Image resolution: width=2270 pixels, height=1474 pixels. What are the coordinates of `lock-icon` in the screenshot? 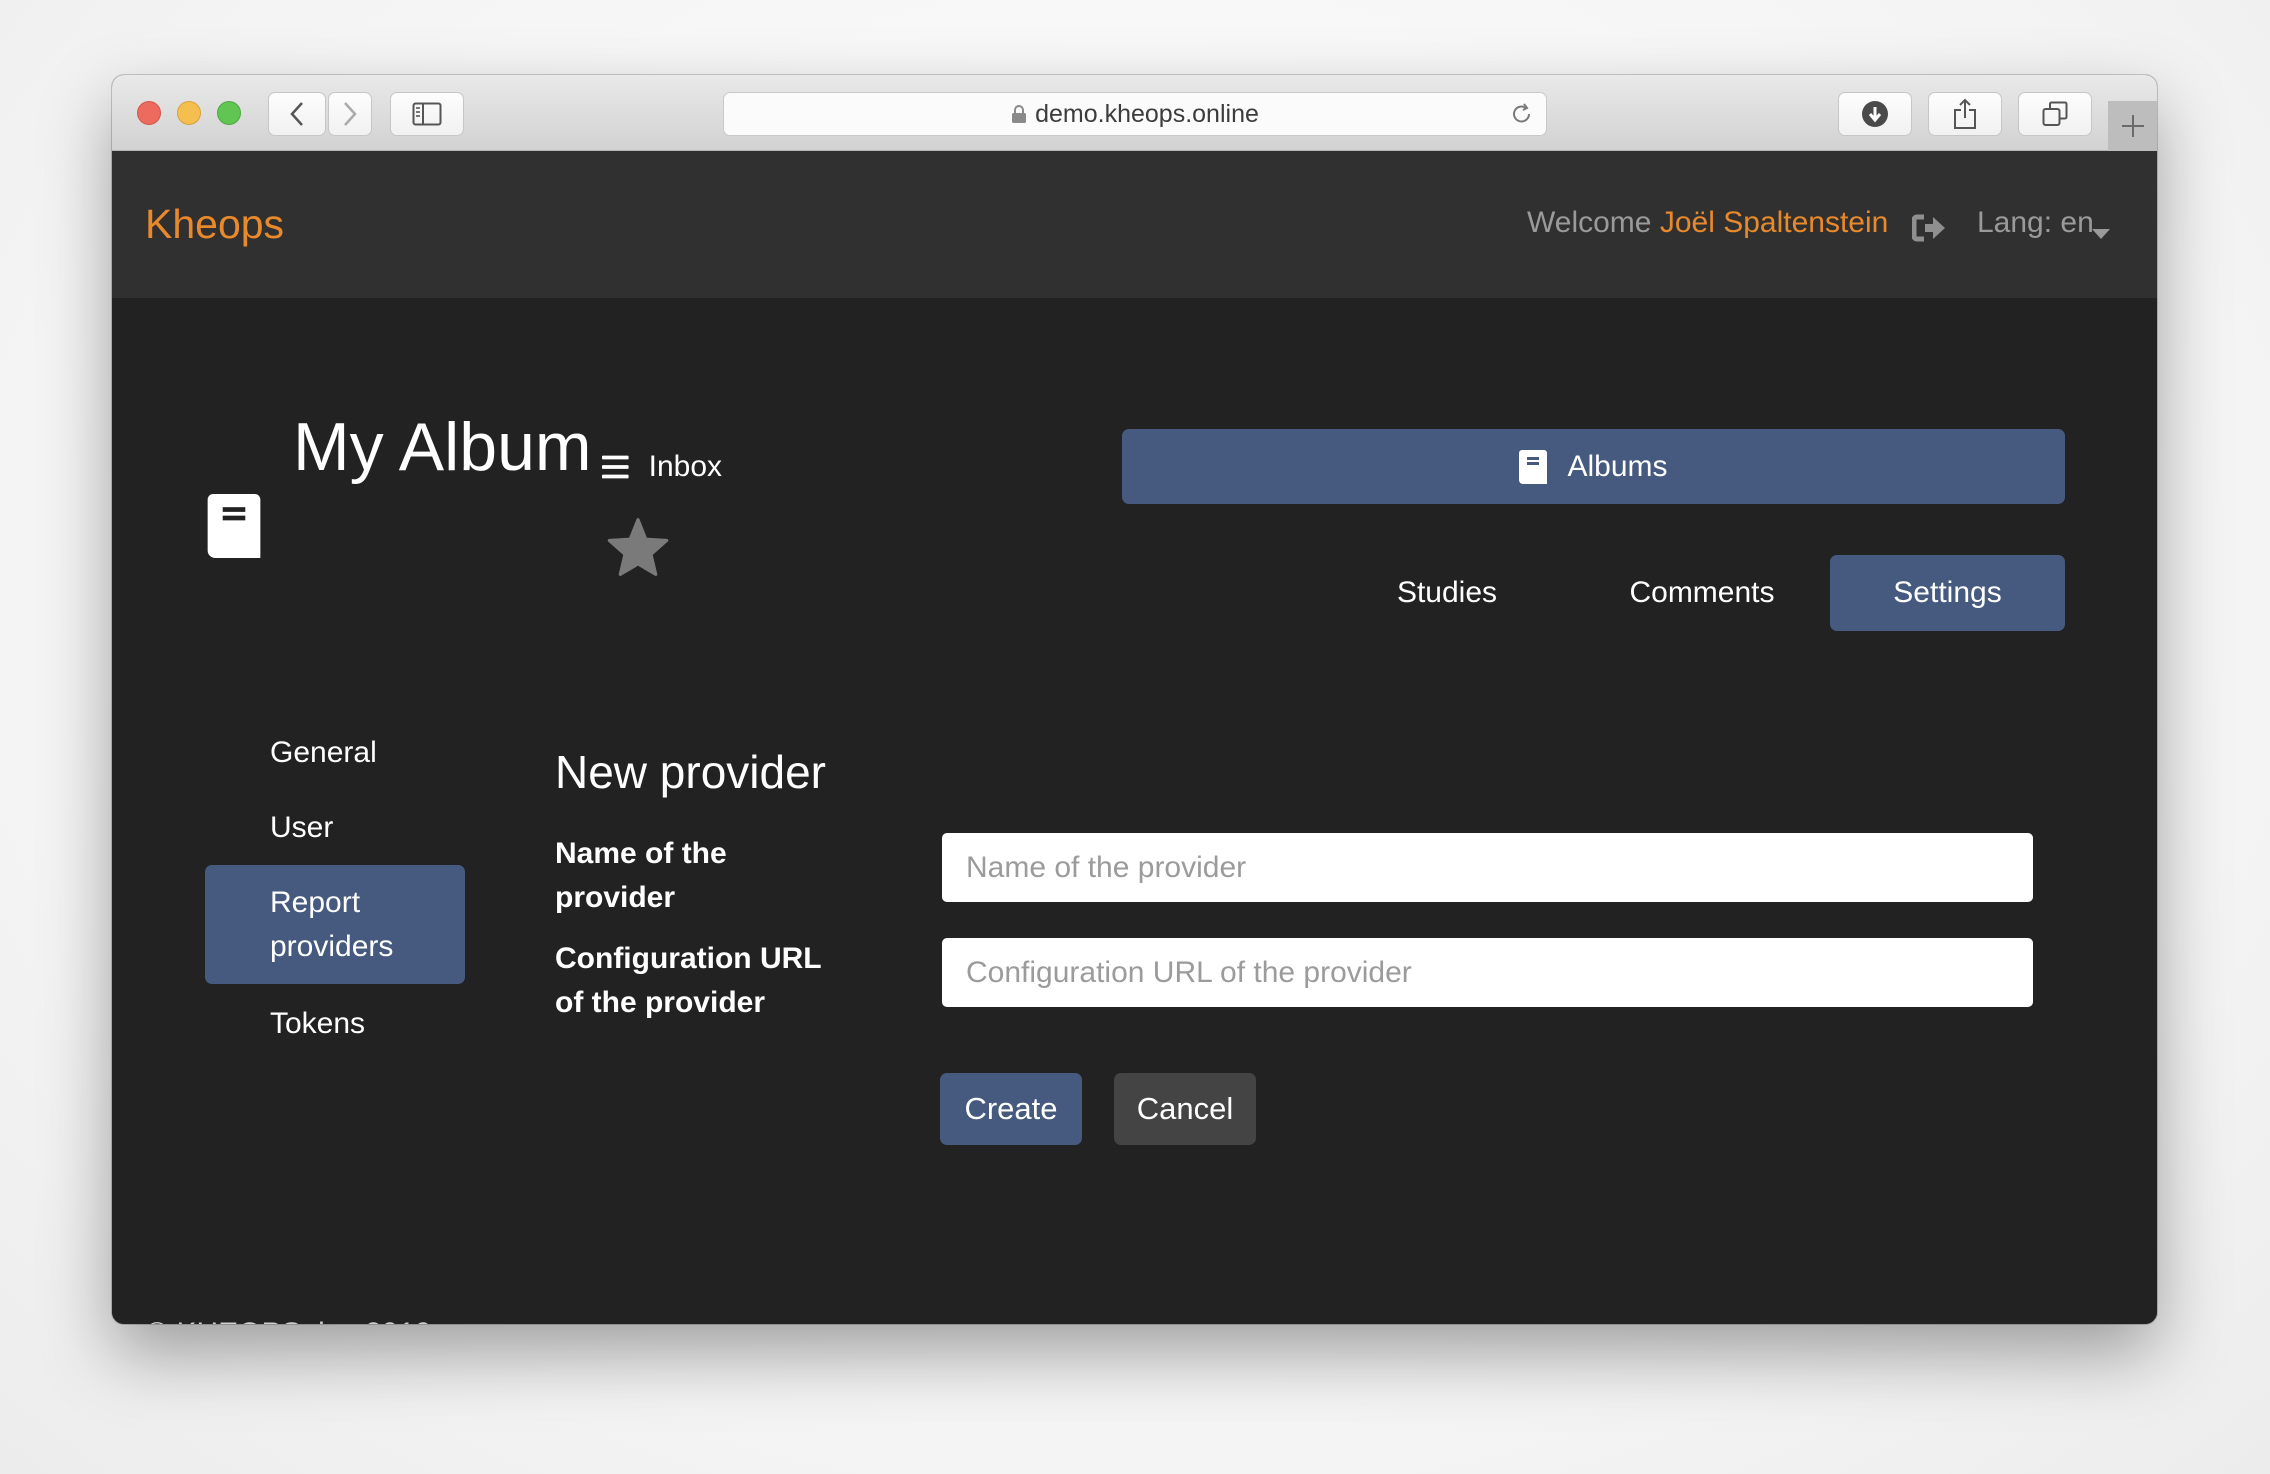 It's located at (1019, 114).